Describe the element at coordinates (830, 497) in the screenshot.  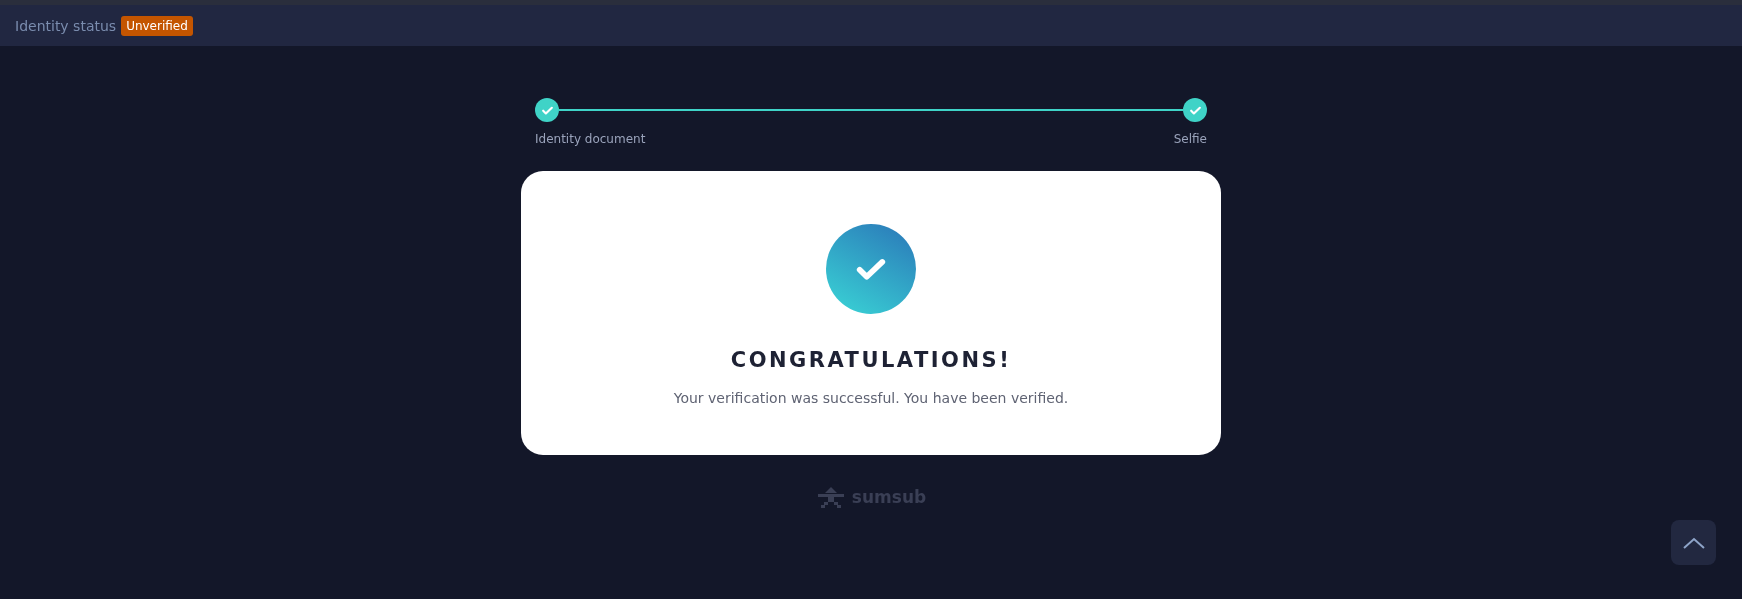
I see `logo-icon` at that location.